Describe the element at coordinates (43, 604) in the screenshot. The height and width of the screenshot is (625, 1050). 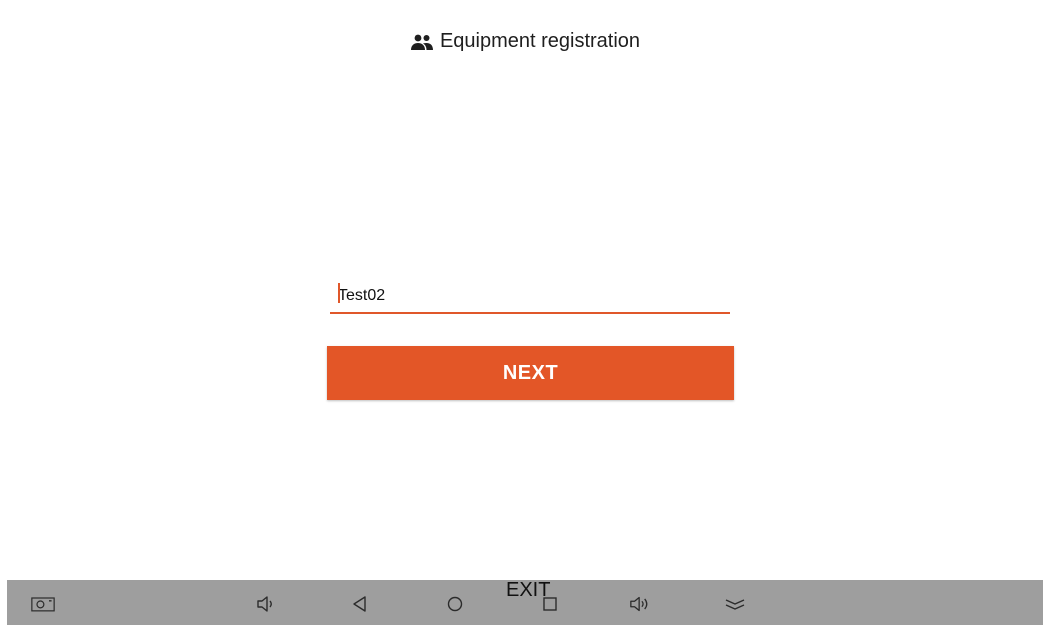
I see `screenshot-icon` at that location.